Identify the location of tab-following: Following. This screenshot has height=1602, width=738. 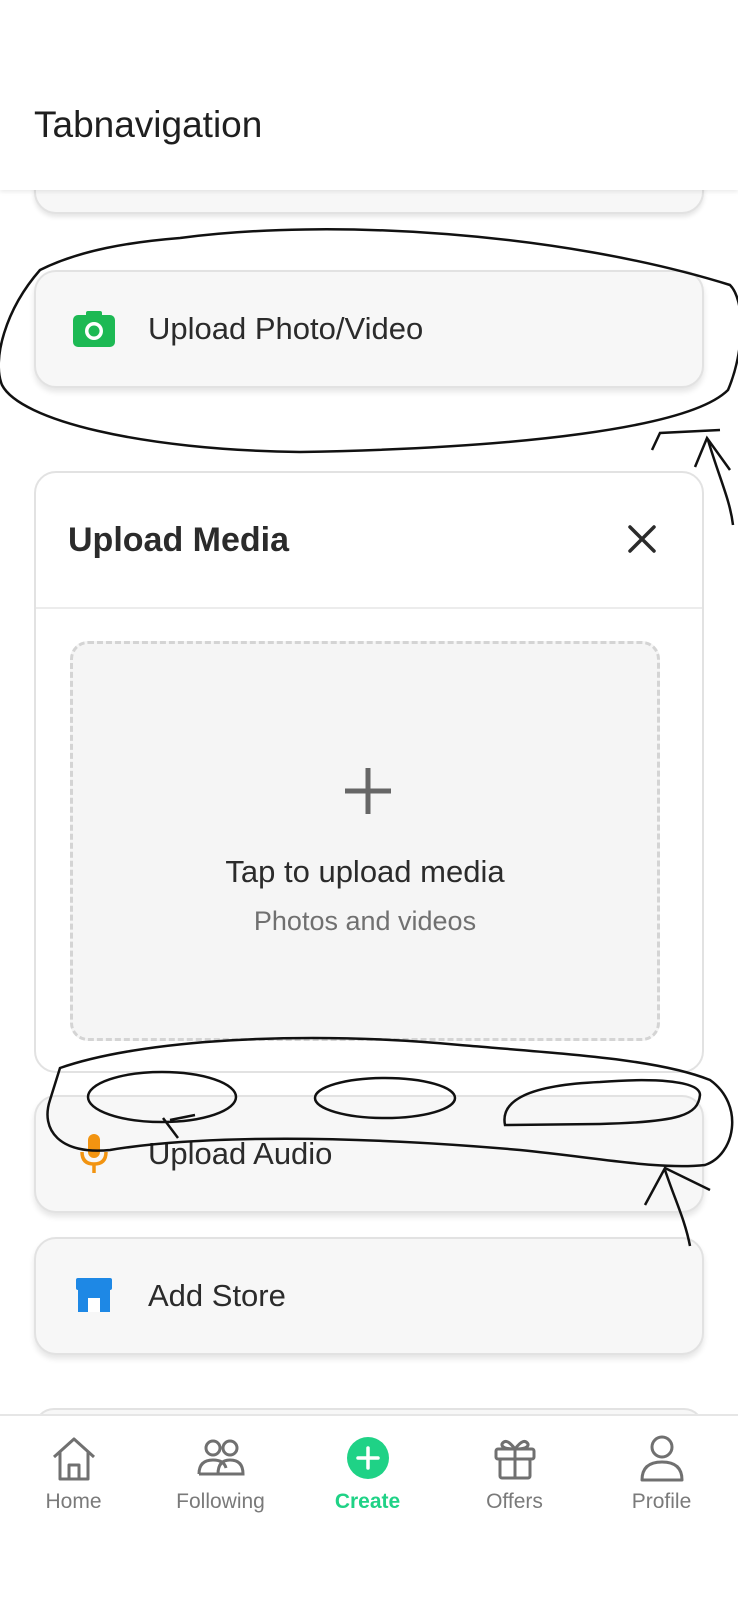
(220, 1476).